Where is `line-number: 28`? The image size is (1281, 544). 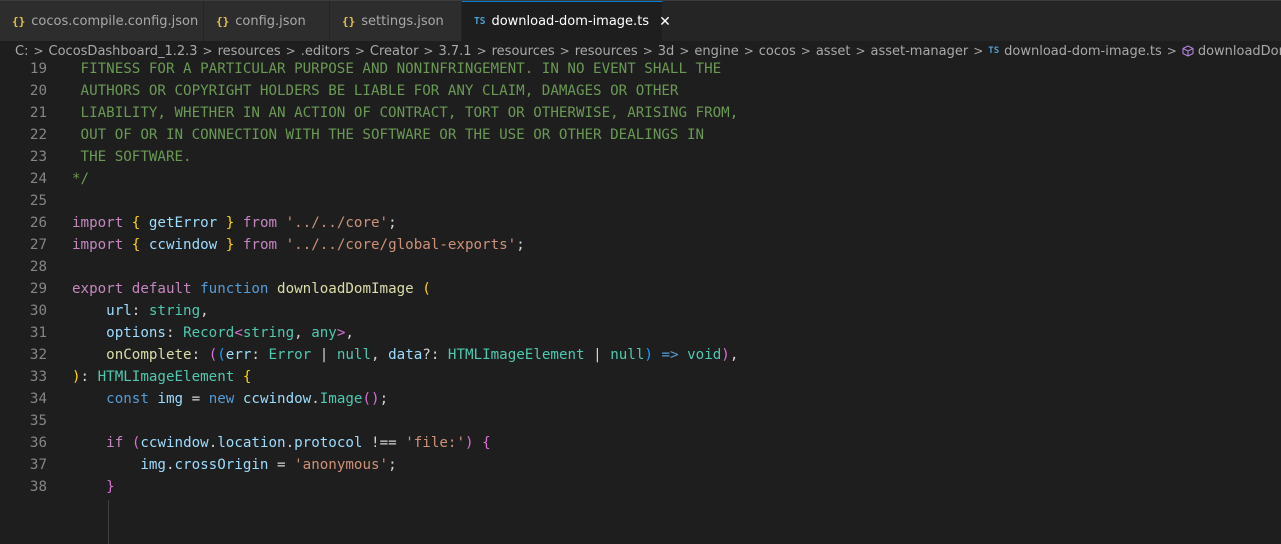 line-number: 28 is located at coordinates (38, 267).